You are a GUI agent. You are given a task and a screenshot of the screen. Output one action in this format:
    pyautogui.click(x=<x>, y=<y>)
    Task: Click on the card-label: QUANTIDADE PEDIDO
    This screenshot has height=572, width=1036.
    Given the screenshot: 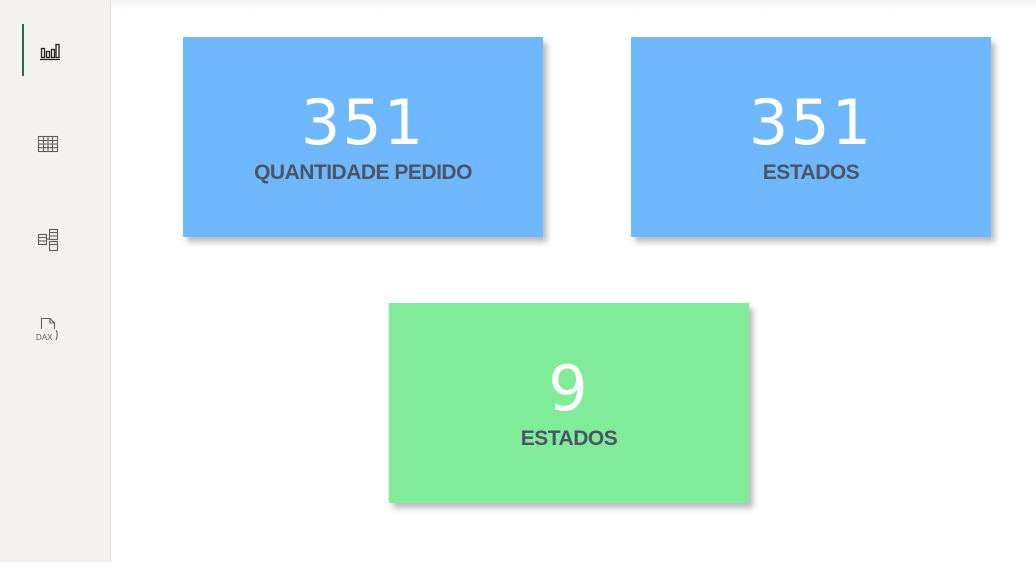 What is the action you would take?
    pyautogui.click(x=363, y=172)
    